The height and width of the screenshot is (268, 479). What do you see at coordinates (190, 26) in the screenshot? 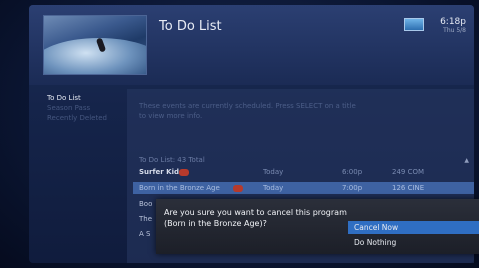
I see `page-title: To Do List` at bounding box center [190, 26].